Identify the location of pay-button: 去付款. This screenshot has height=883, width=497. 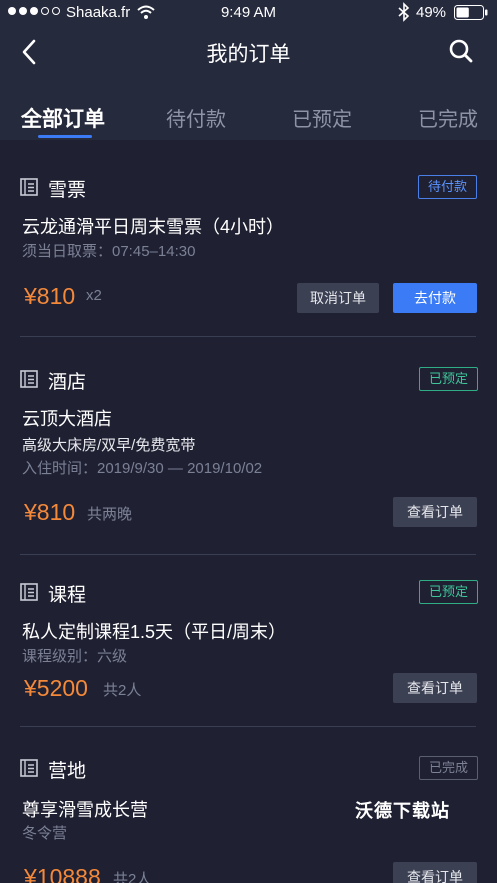
(435, 298).